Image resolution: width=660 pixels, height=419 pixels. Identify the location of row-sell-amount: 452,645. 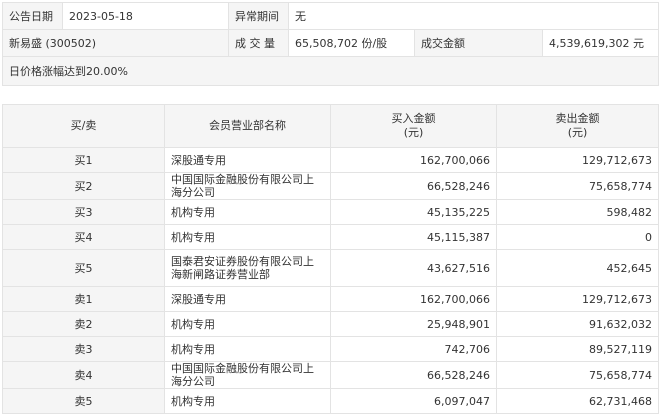
(577, 268).